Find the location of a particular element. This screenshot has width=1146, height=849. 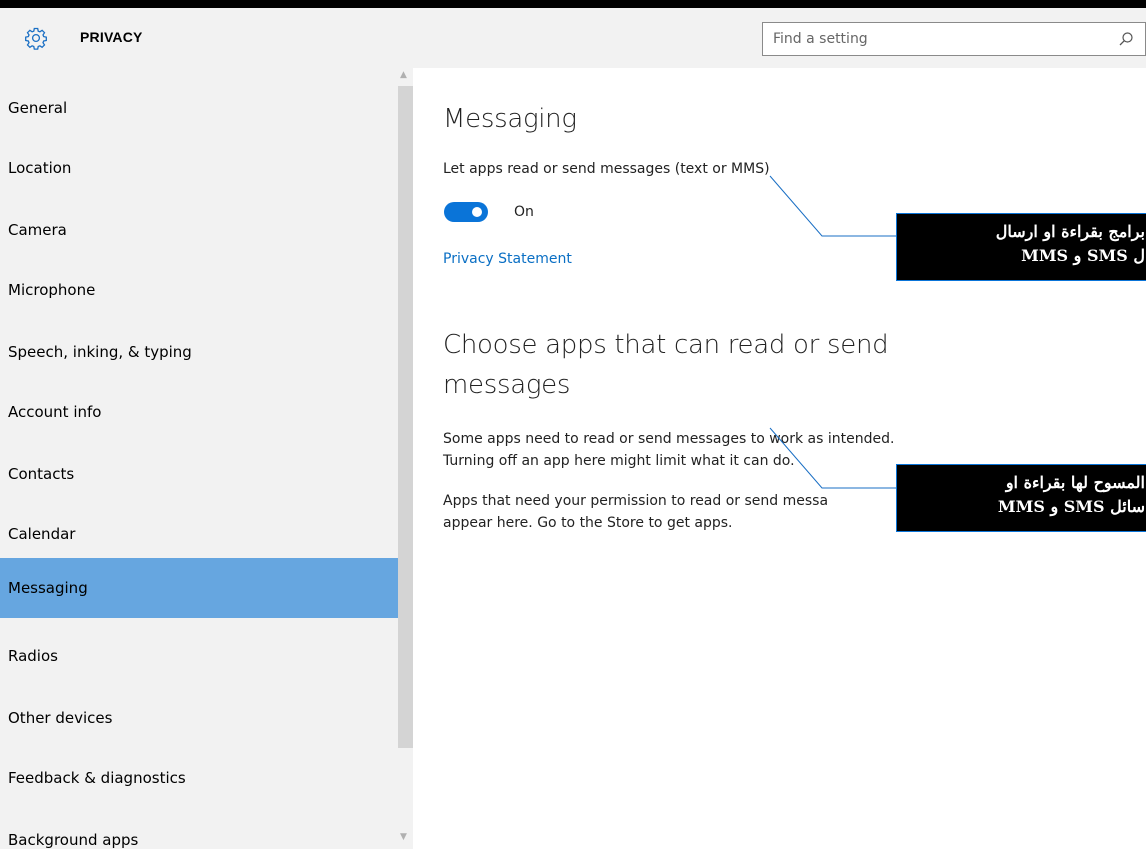

annotation-callout-1-line2: ل SMS و MMS is located at coordinates (1083, 255).